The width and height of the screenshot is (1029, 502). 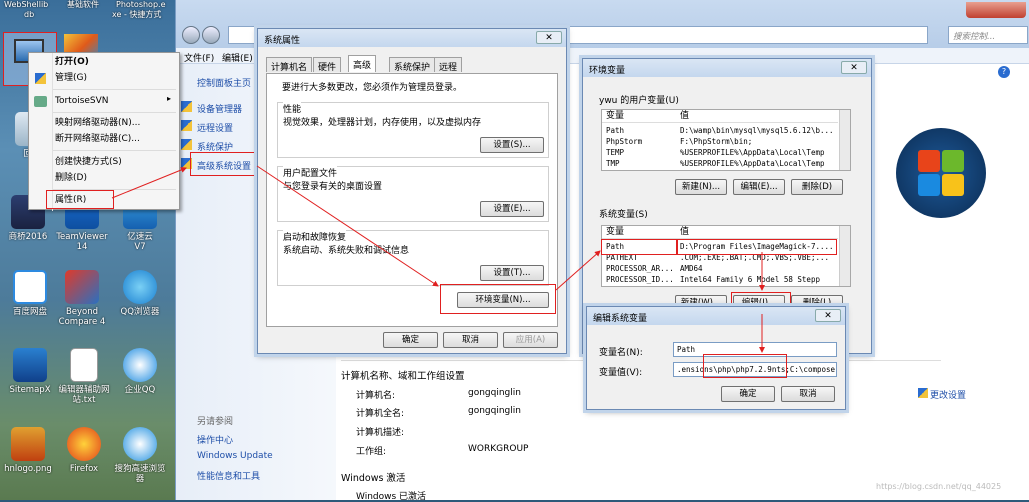 I want to click on group-desc: 系统启动、系统失败和调试信息, so click(x=346, y=251).